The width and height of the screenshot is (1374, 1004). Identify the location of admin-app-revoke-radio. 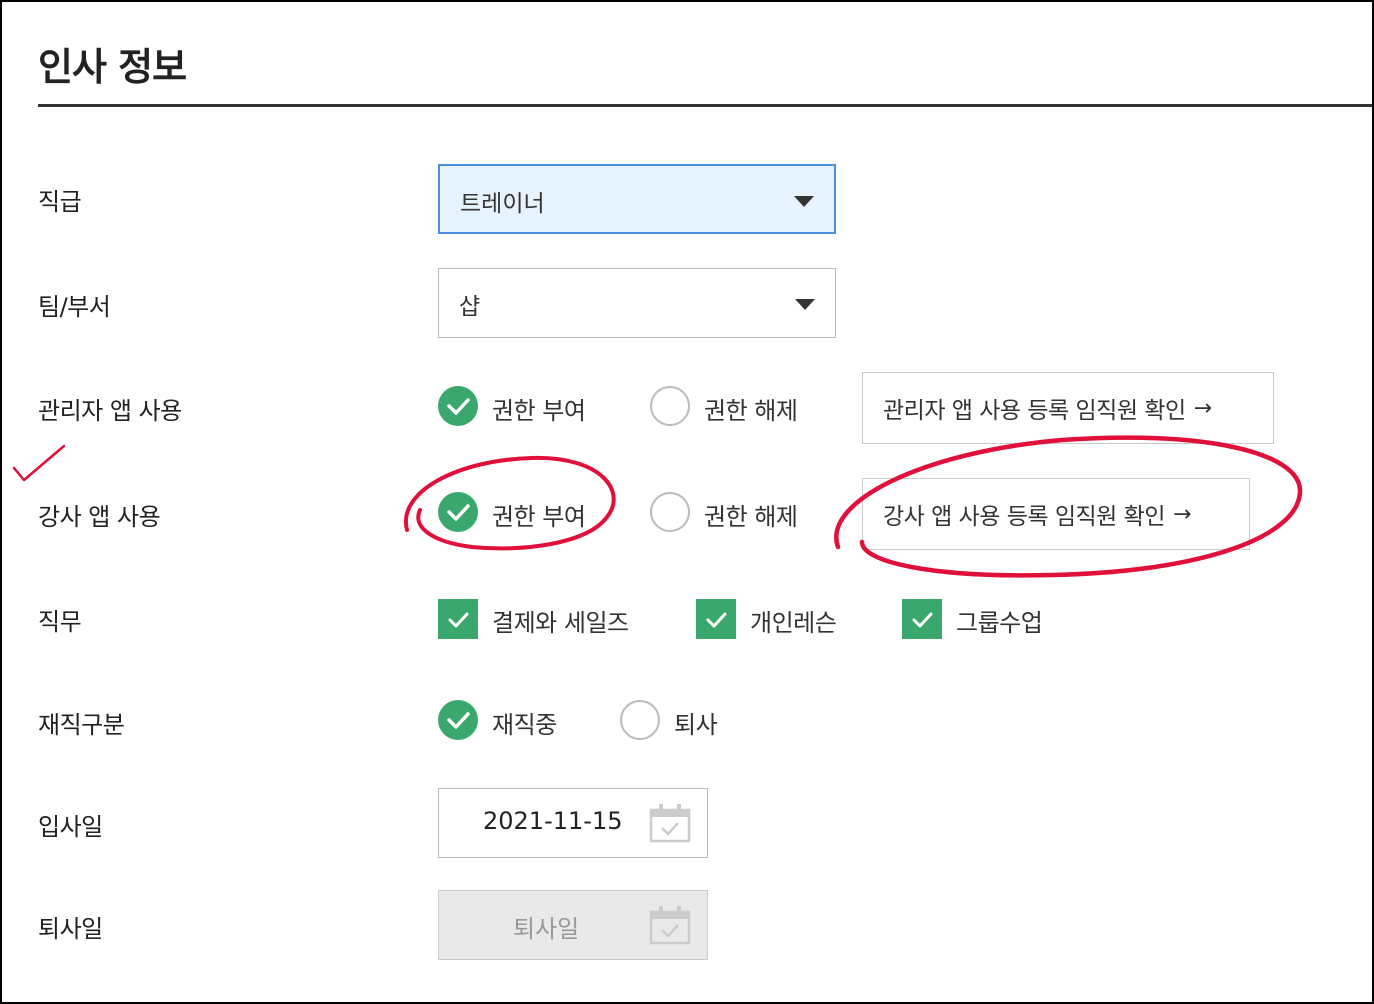
(670, 406).